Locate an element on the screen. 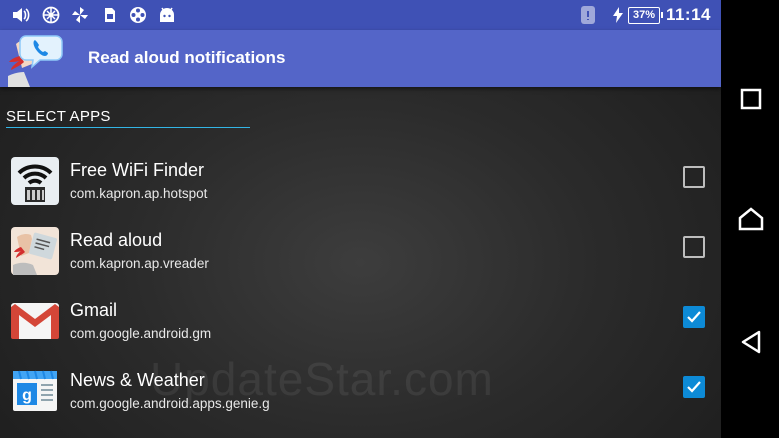 This screenshot has width=779, height=438. square-icon is located at coordinates (751, 99).